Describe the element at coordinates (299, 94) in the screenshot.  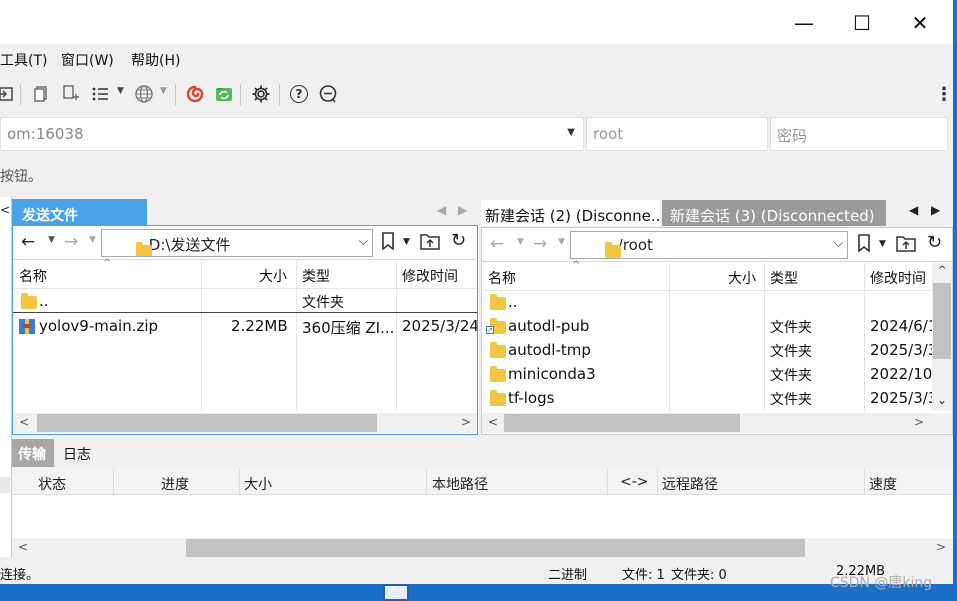
I see `help-icon: ?` at that location.